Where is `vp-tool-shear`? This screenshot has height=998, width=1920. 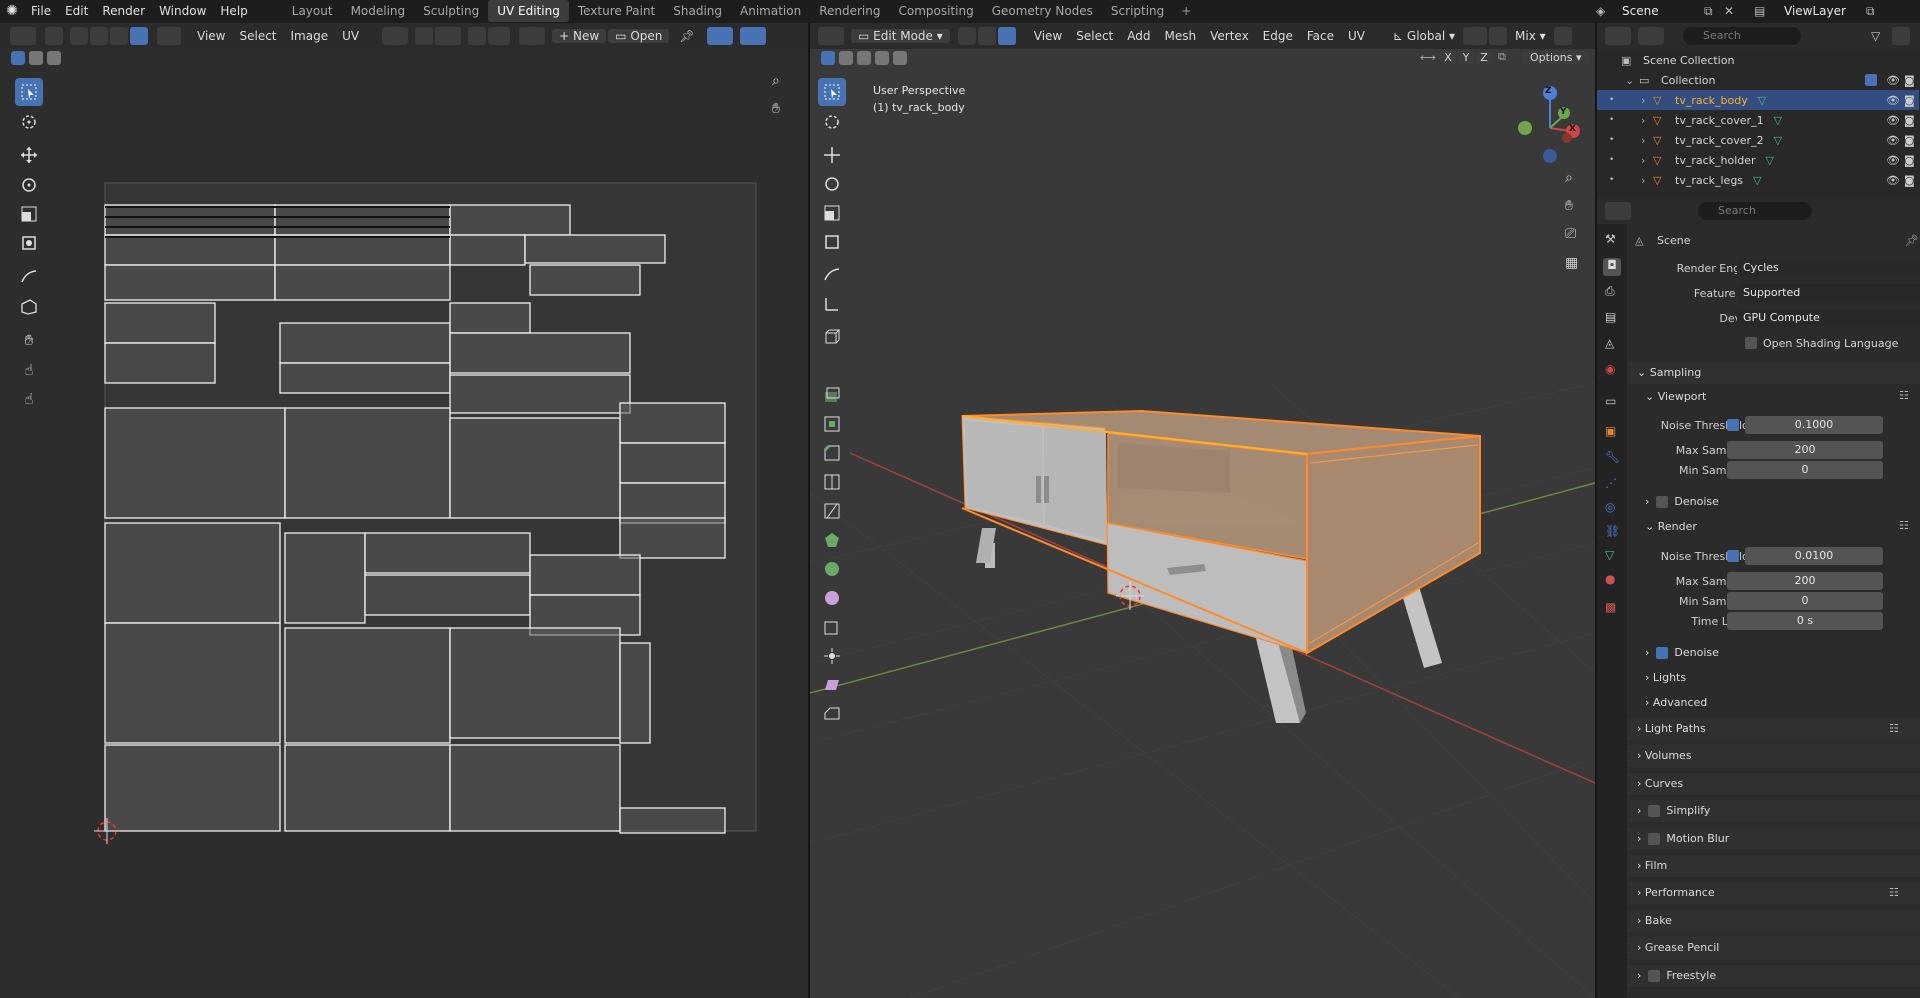 vp-tool-shear is located at coordinates (832, 685).